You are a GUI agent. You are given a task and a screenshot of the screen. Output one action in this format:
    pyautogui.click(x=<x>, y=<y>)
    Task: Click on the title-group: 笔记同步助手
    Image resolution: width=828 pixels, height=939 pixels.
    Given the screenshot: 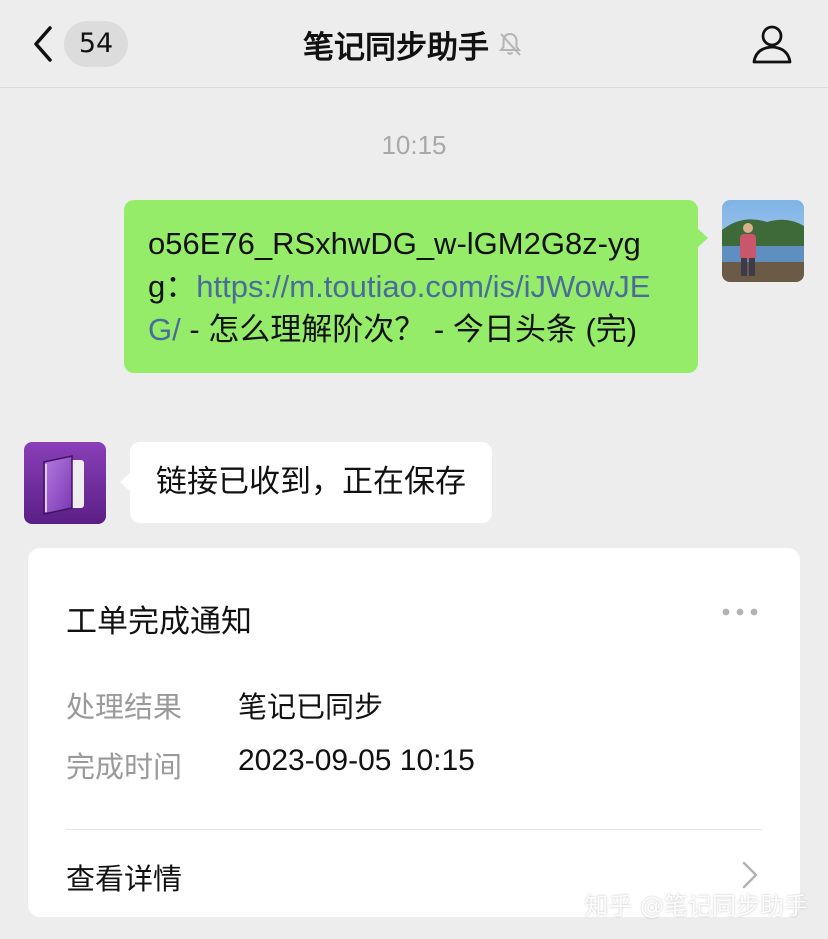 What is the action you would take?
    pyautogui.click(x=414, y=44)
    